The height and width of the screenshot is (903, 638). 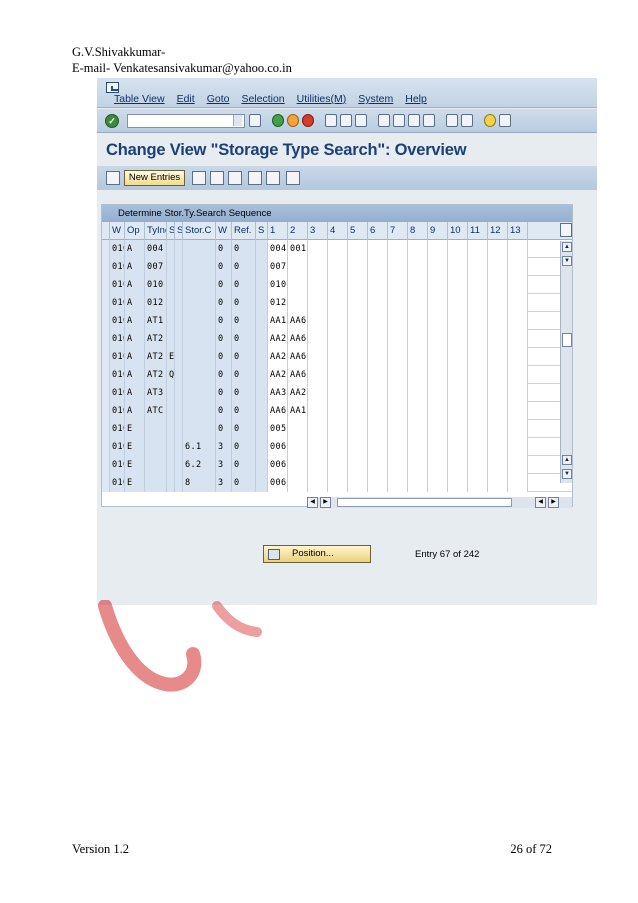 What do you see at coordinates (399, 120) in the screenshot?
I see `previous-page-icon` at bounding box center [399, 120].